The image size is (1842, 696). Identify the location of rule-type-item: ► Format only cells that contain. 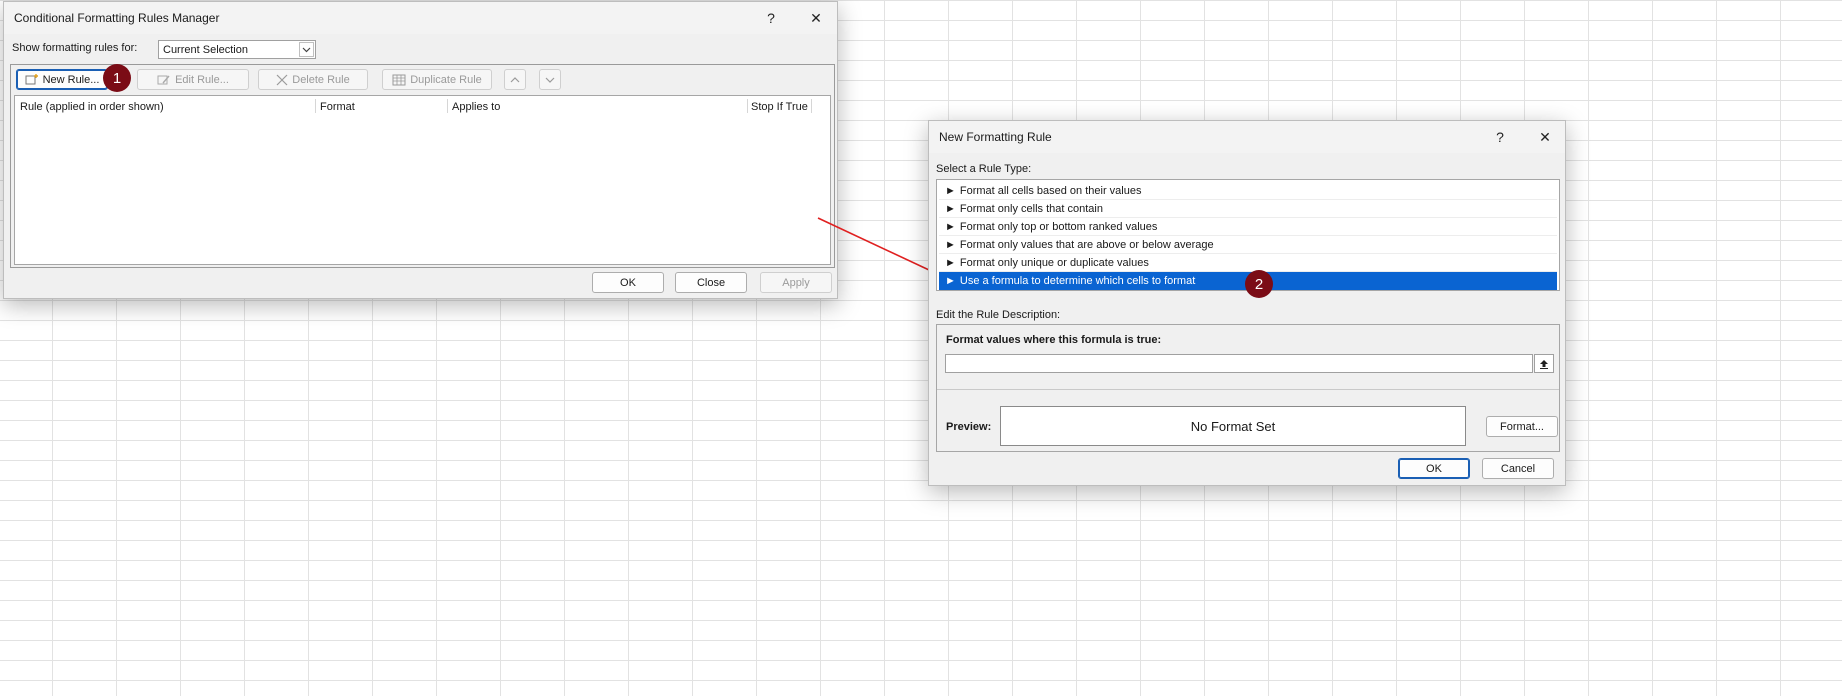
(1248, 209).